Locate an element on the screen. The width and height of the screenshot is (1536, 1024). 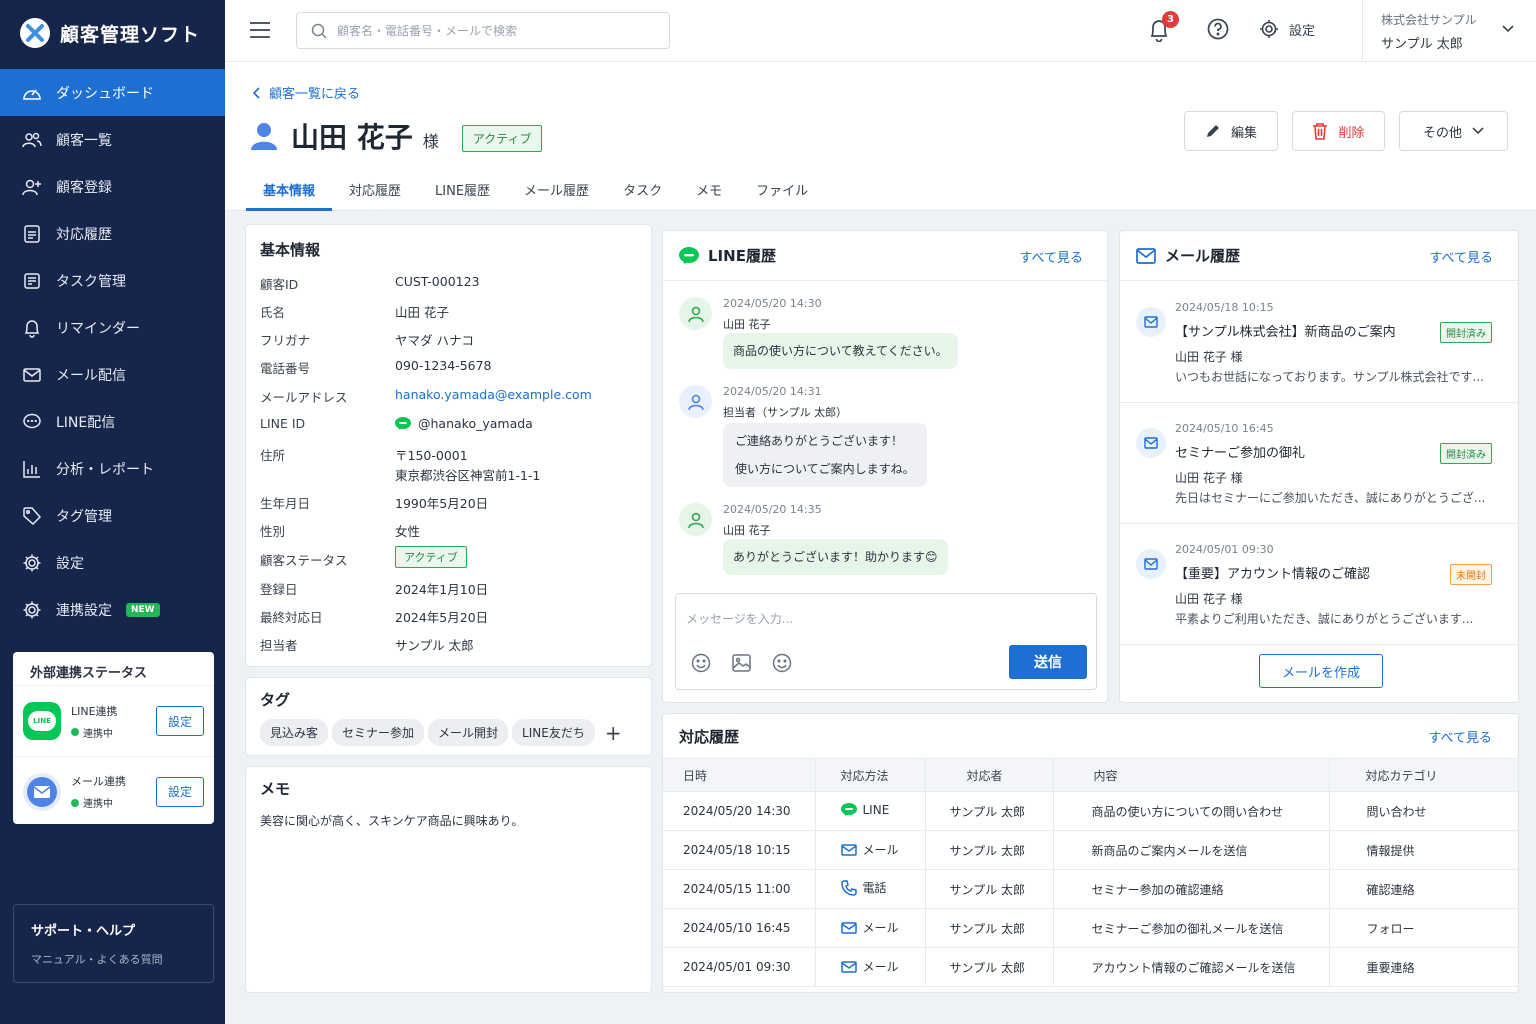
hamburger-menu-icon is located at coordinates (260, 30).